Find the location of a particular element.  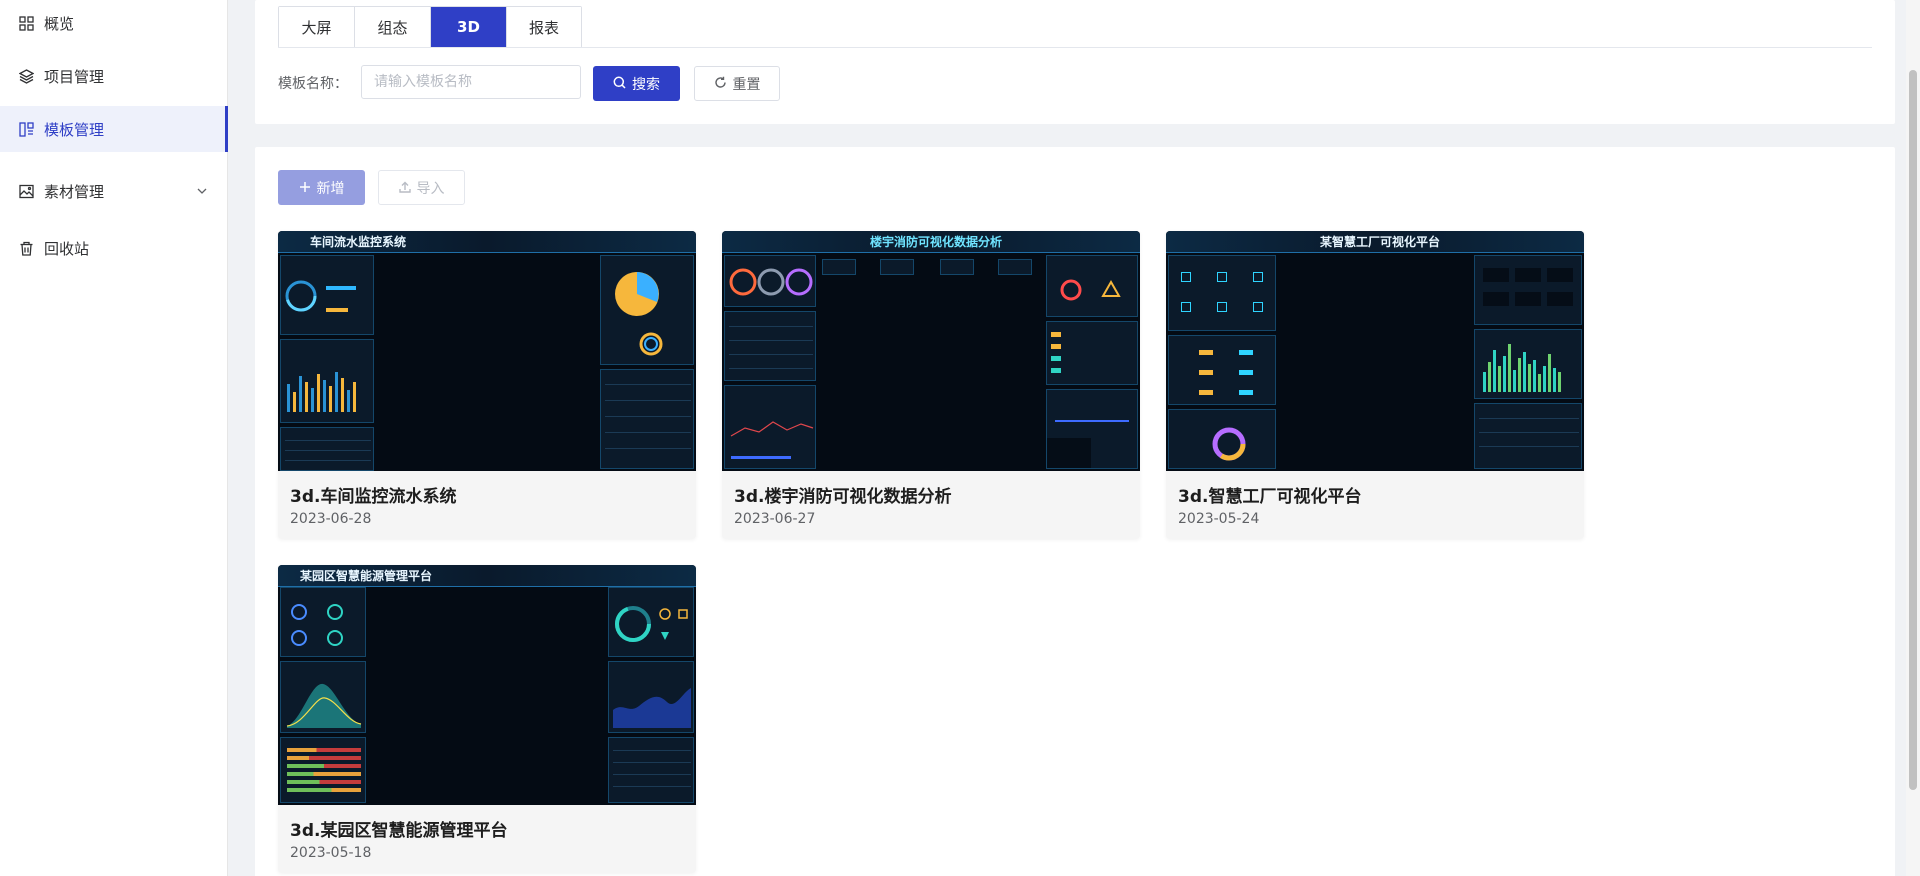

search-button: 搜索 is located at coordinates (636, 83).